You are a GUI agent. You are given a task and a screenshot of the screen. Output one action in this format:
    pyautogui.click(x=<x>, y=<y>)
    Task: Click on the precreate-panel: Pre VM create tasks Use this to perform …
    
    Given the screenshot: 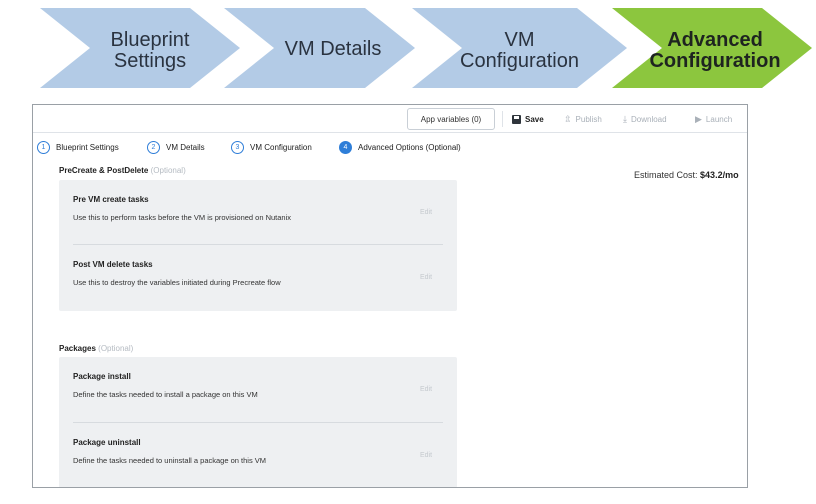 What is the action you would take?
    pyautogui.click(x=258, y=245)
    